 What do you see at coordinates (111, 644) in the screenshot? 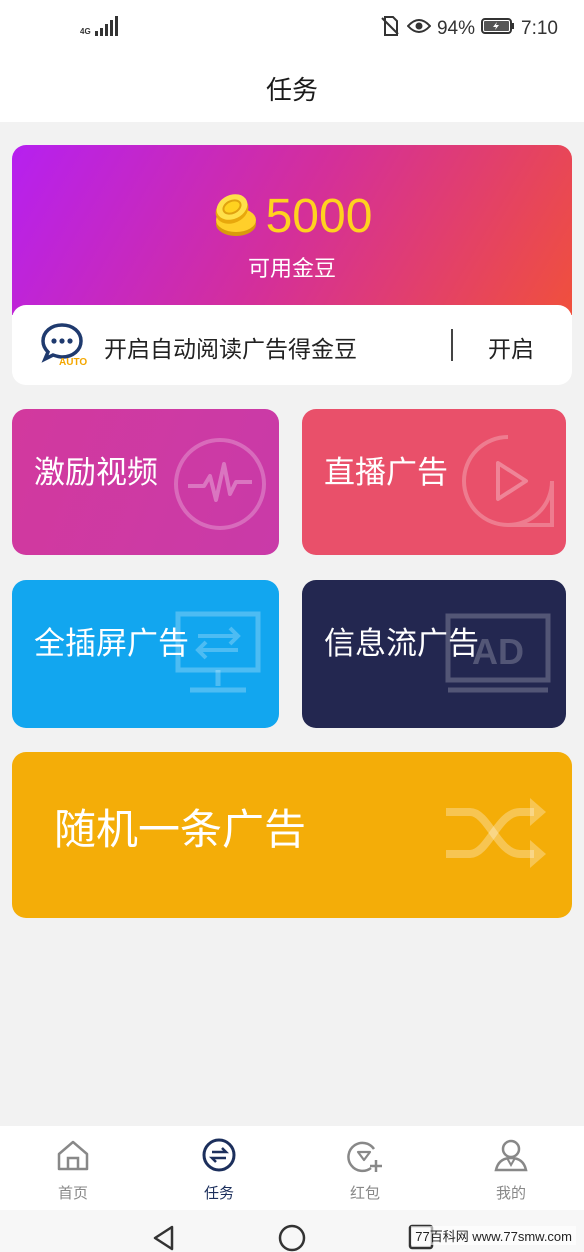
I see `tile-label: 全插屏广告` at bounding box center [111, 644].